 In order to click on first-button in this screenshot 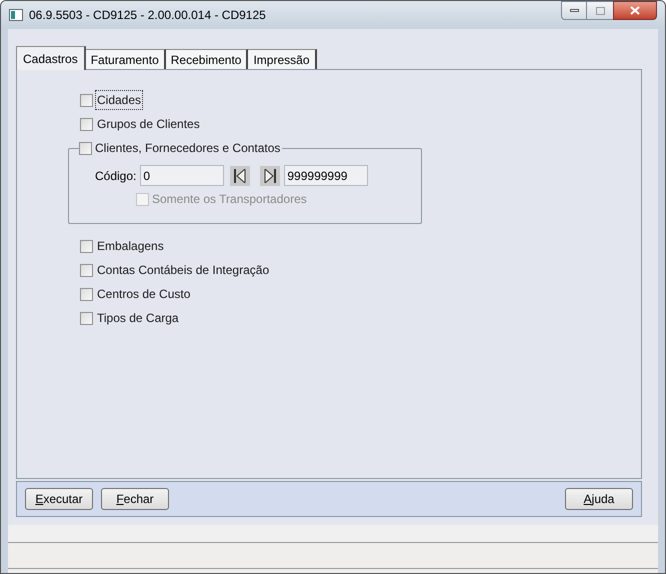, I will do `click(240, 176)`.